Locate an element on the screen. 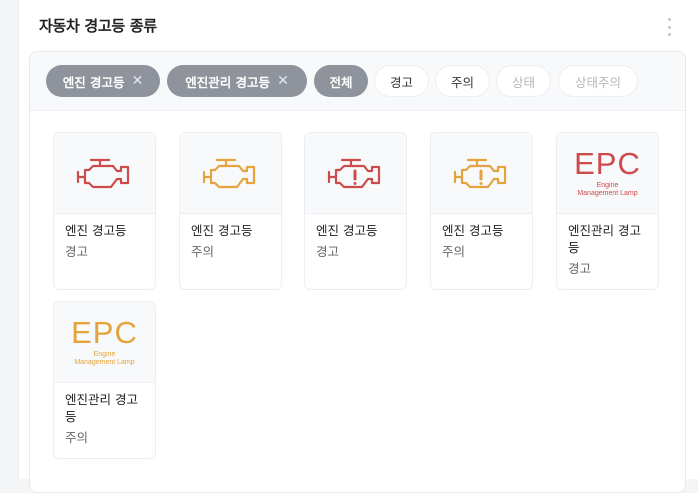 This screenshot has width=698, height=493. filter-chip-status: 상태 is located at coordinates (523, 81).